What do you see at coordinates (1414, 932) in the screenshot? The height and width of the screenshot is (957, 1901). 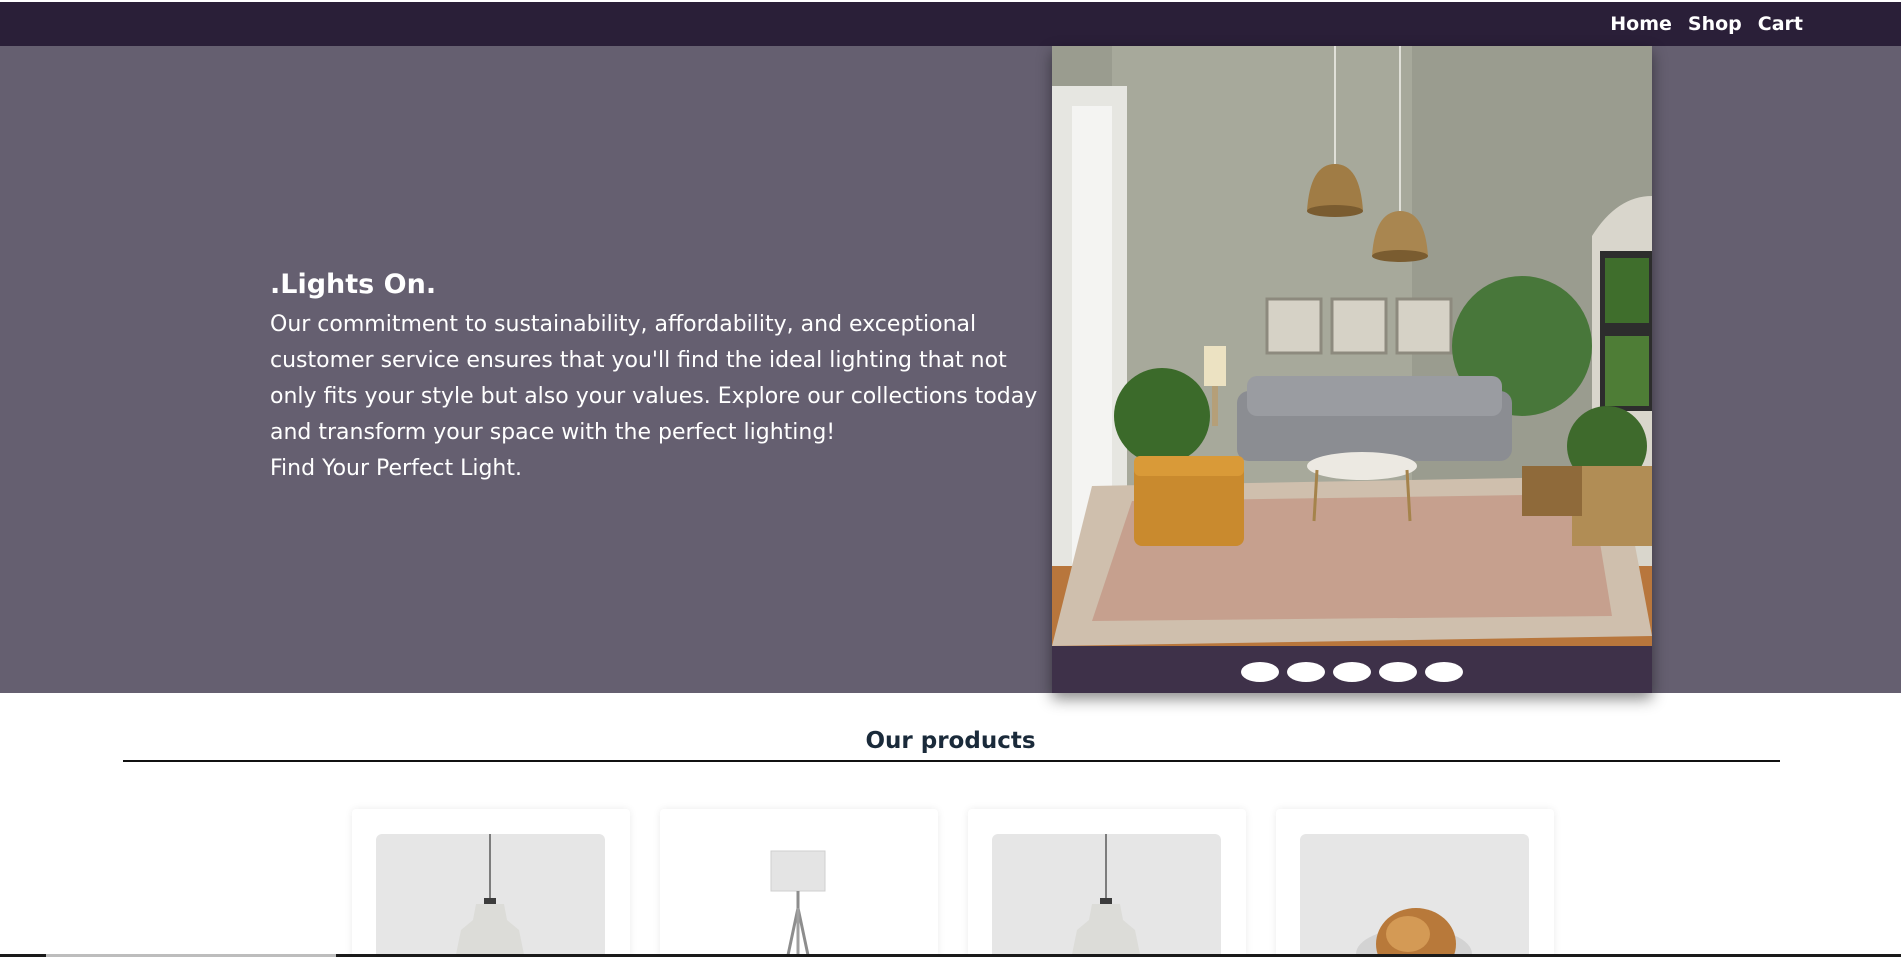 I see `amber-glass-lamp-icon` at bounding box center [1414, 932].